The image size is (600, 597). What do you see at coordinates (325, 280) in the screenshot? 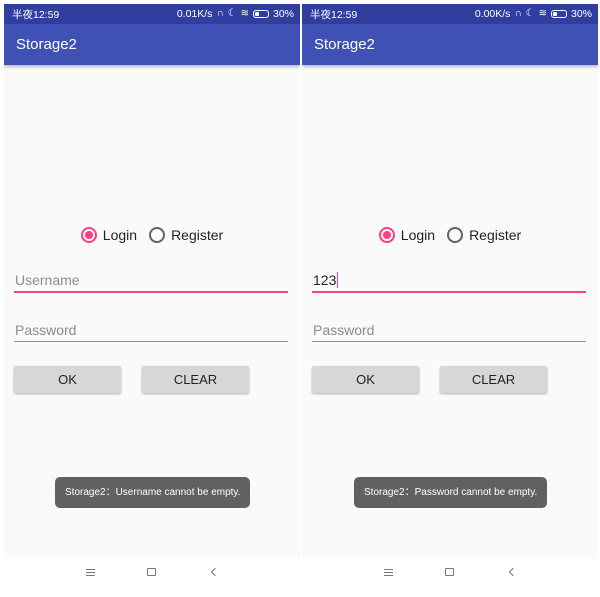
I see `username-value: 123` at bounding box center [325, 280].